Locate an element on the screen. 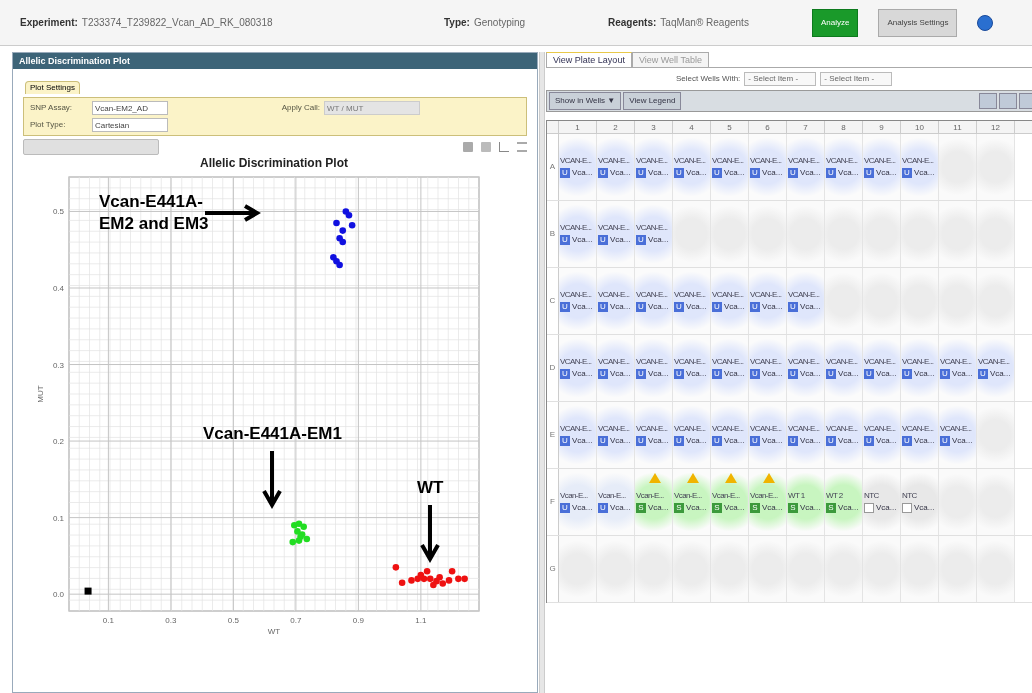 Image resolution: width=1032 pixels, height=693 pixels. toolbar-button: View Legend is located at coordinates (652, 101).